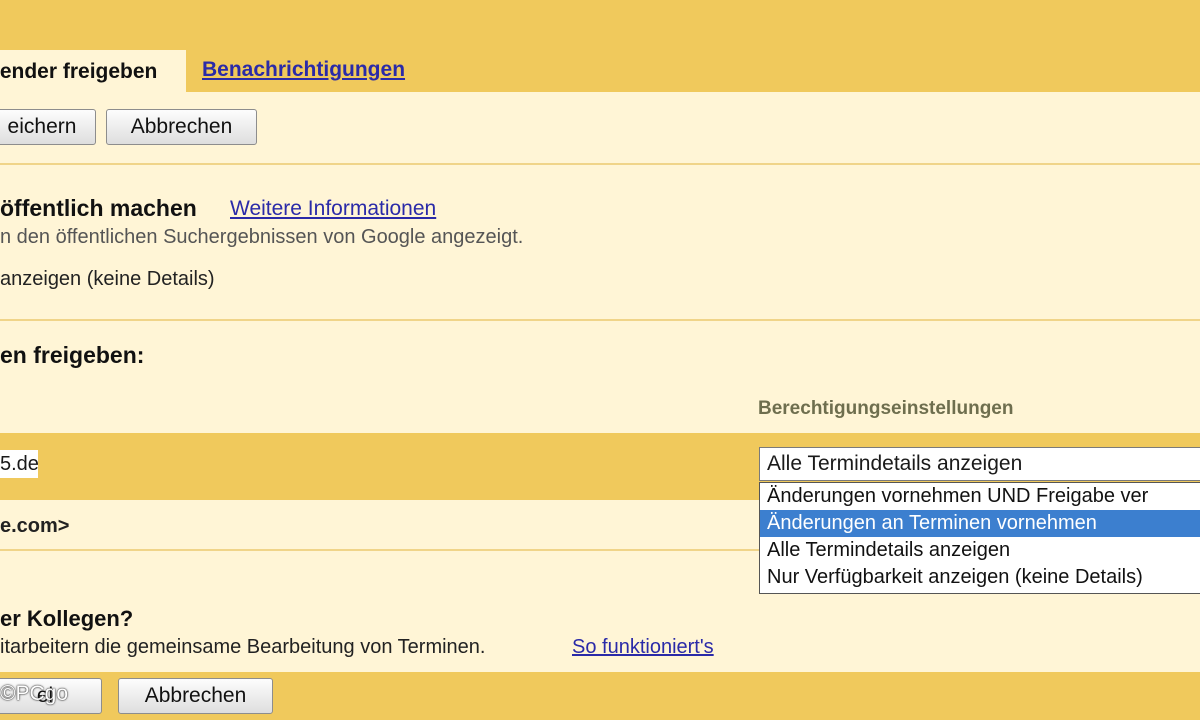 The height and width of the screenshot is (720, 1200). Describe the element at coordinates (48, 127) in the screenshot. I see `save-button-top: eichern` at that location.